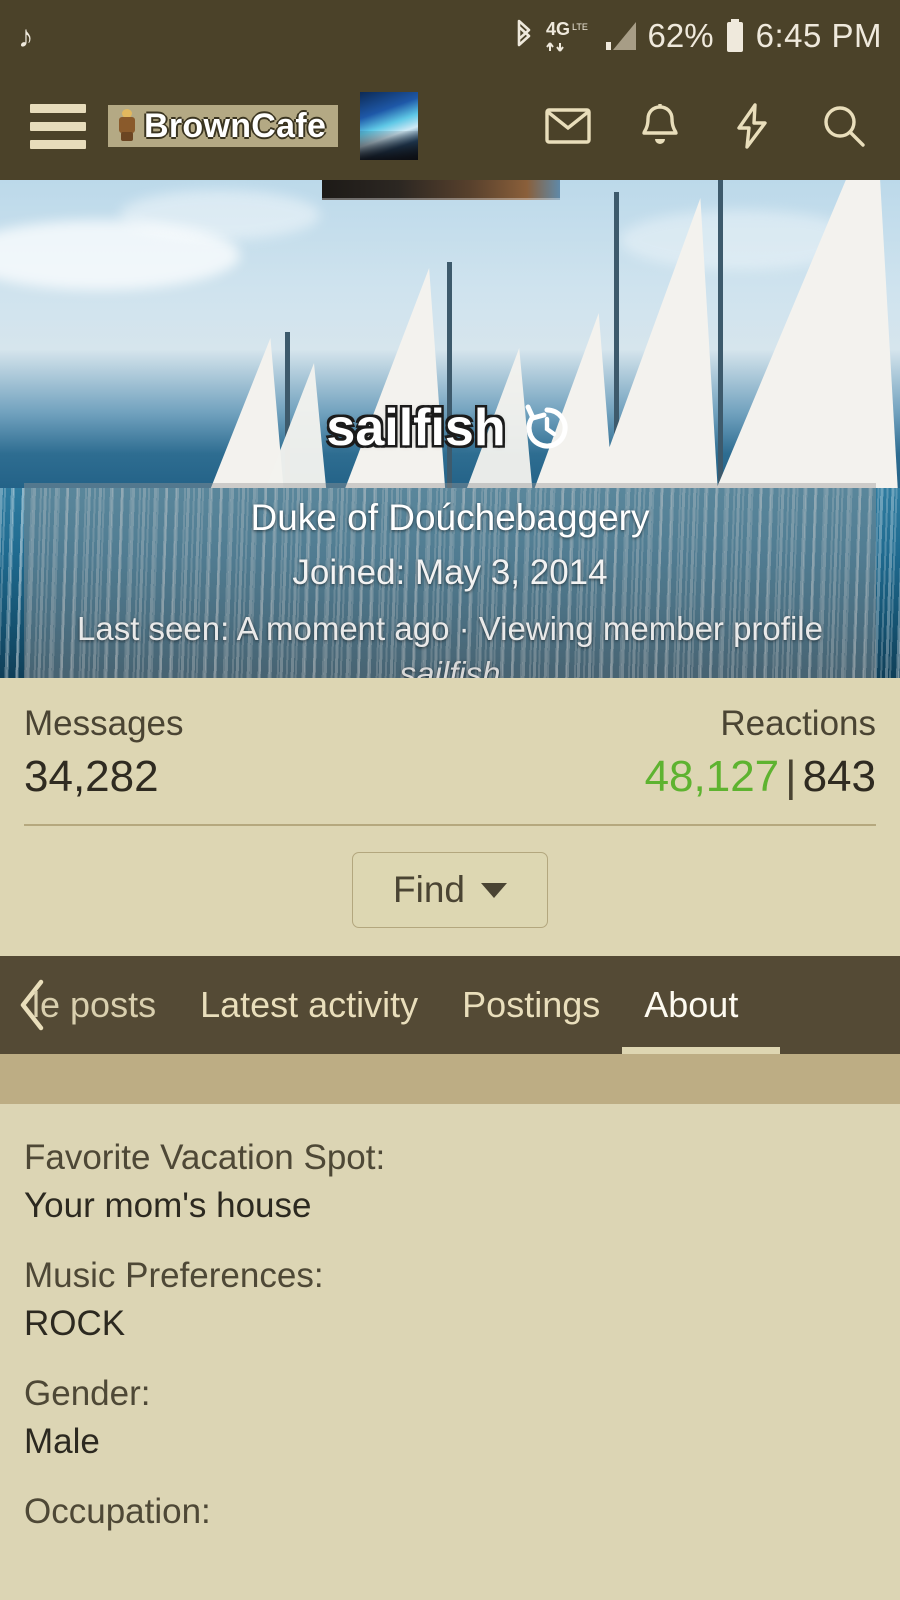  Describe the element at coordinates (798, 723) in the screenshot. I see `reactions-label: Reactions` at that location.